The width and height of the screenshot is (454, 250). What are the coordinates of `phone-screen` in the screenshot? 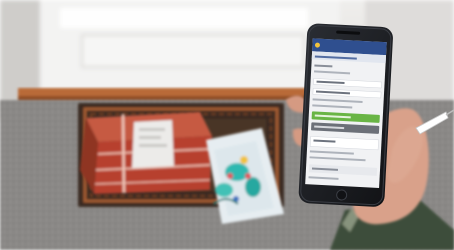 It's located at (346, 113).